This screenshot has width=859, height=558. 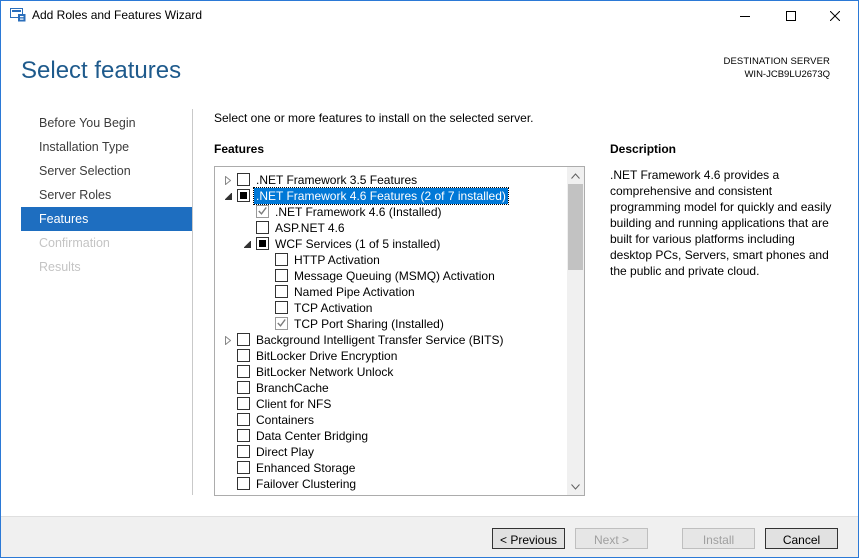 I want to click on feature-label: Named Pipe Activation, so click(x=354, y=292).